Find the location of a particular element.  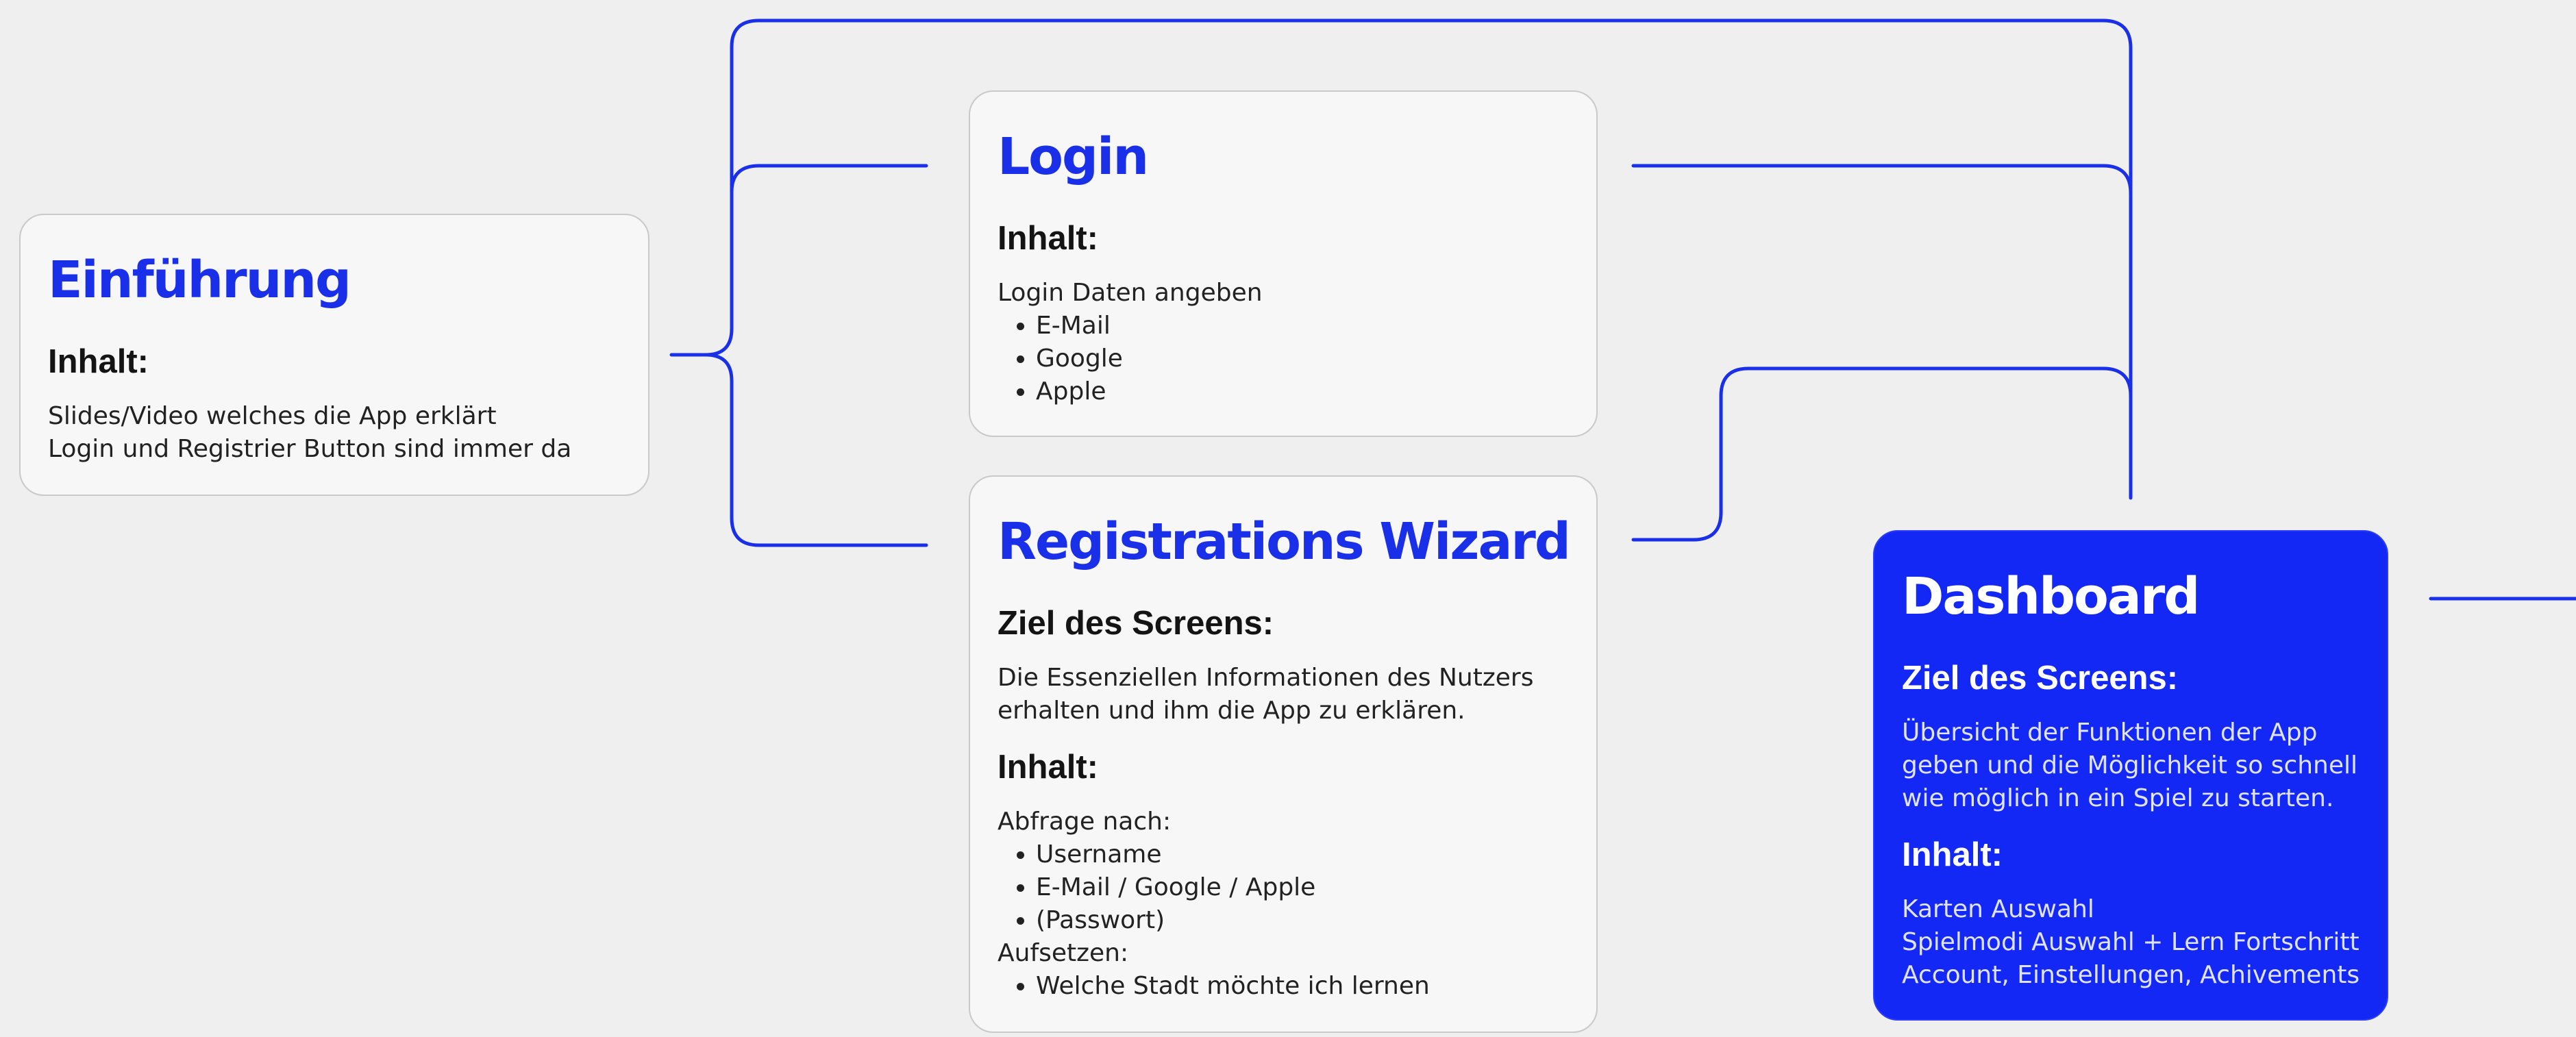

setup-label: Aufsetzen: is located at coordinates (1063, 953).